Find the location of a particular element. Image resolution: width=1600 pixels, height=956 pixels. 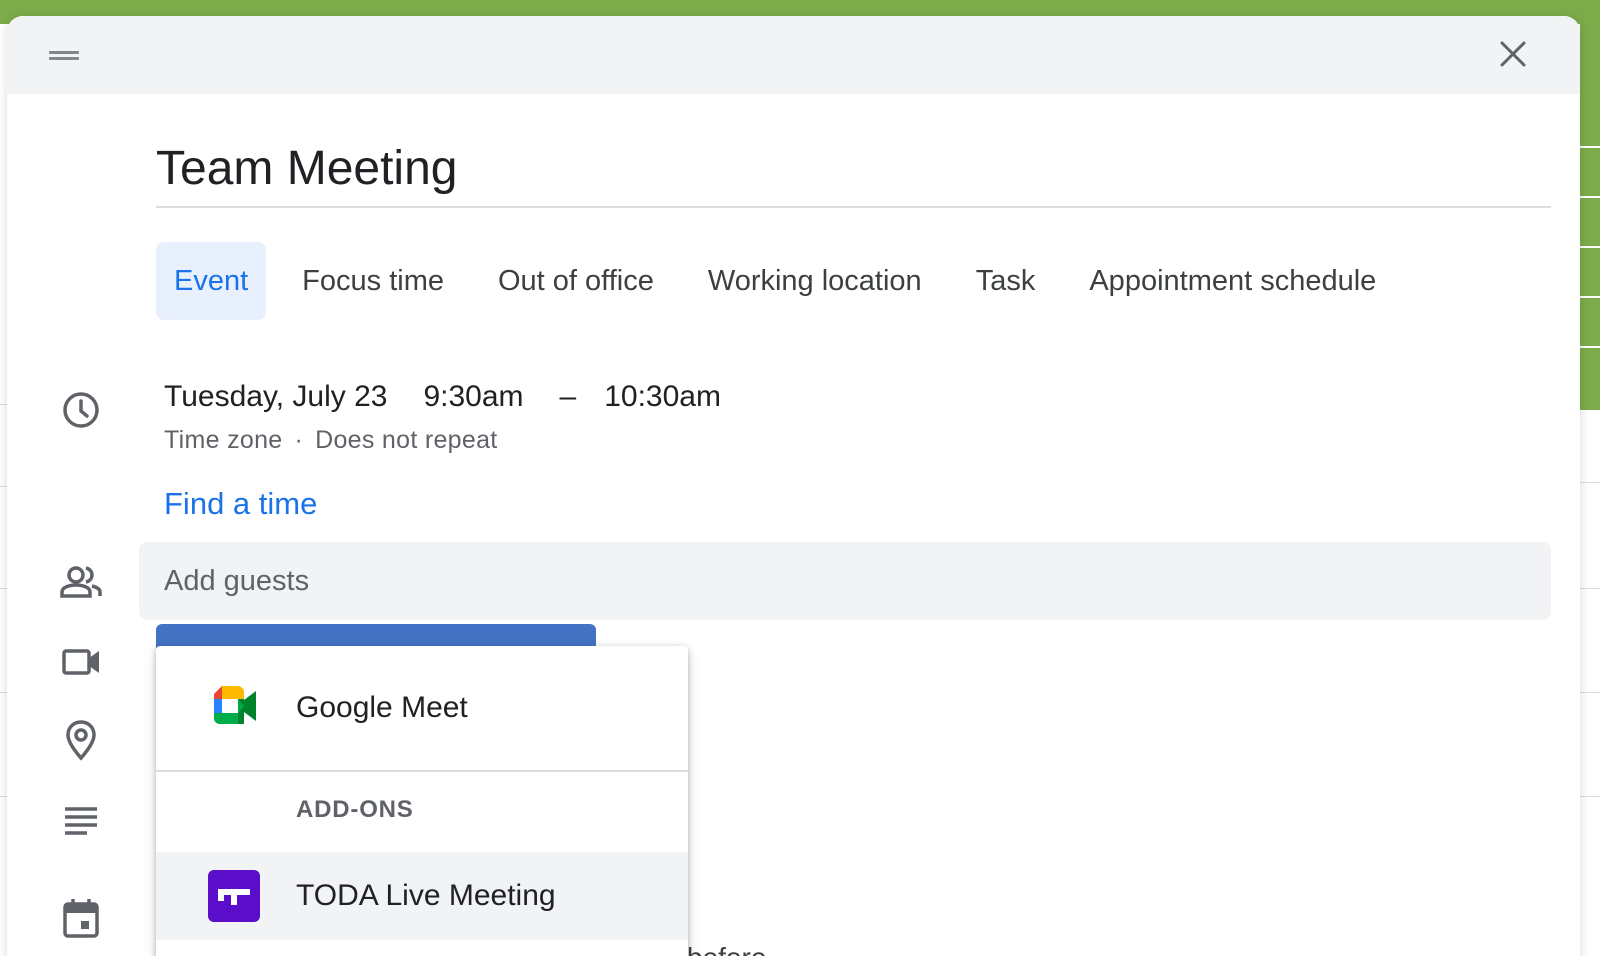

find-a-time-link: Find a time is located at coordinates (240, 504).